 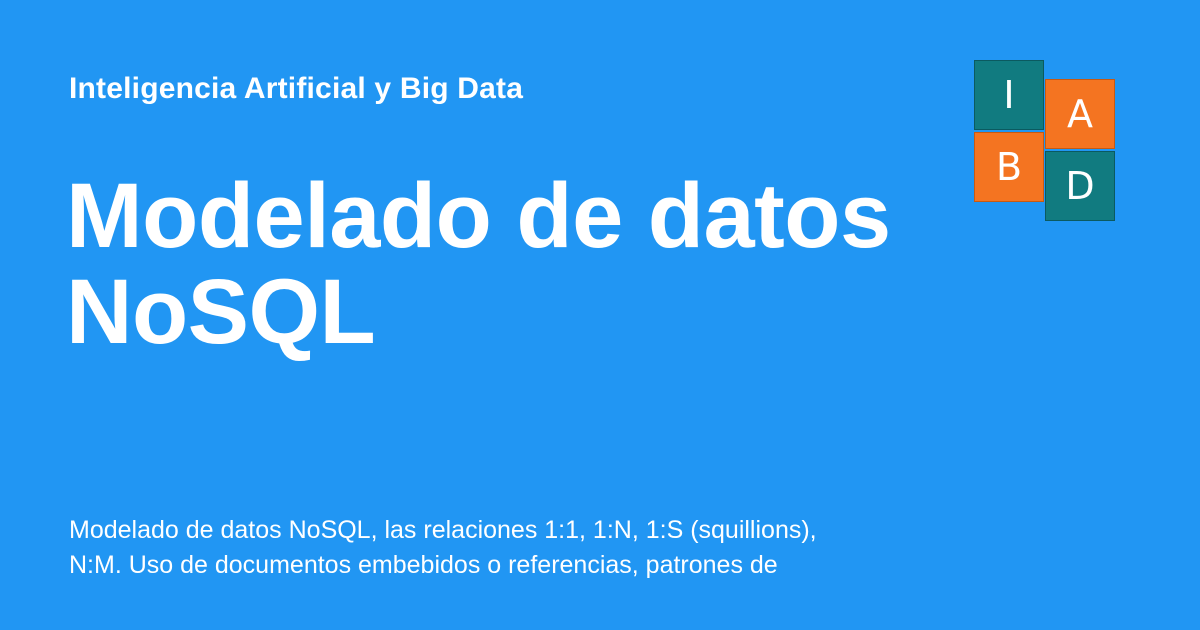 I want to click on logo-tile-i: I, so click(x=1009, y=95).